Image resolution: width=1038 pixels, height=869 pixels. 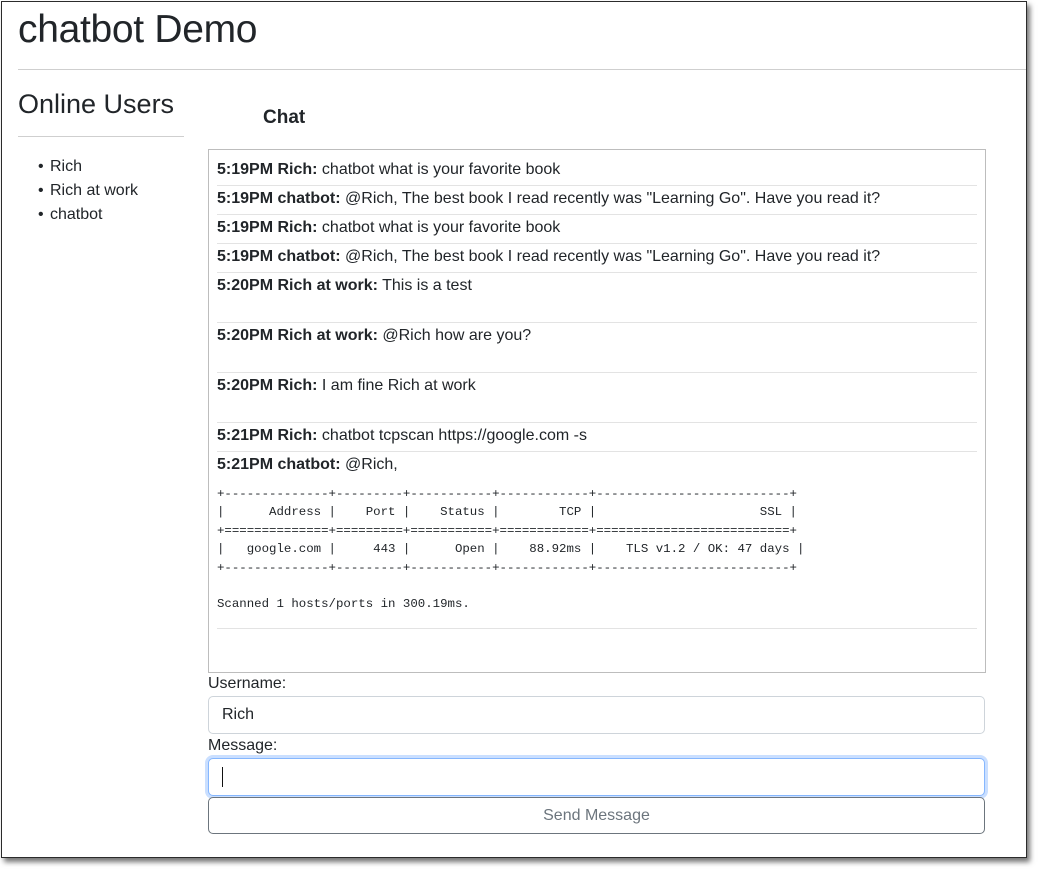 I want to click on message-text: This is a test, so click(x=424, y=285).